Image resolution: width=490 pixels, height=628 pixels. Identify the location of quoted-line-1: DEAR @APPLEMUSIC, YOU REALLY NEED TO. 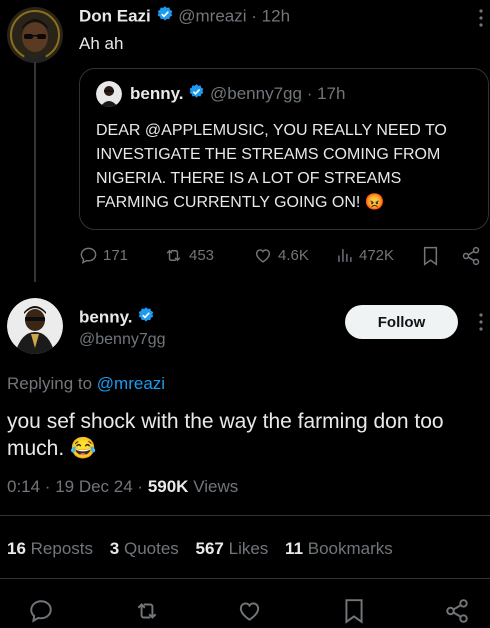
(271, 130).